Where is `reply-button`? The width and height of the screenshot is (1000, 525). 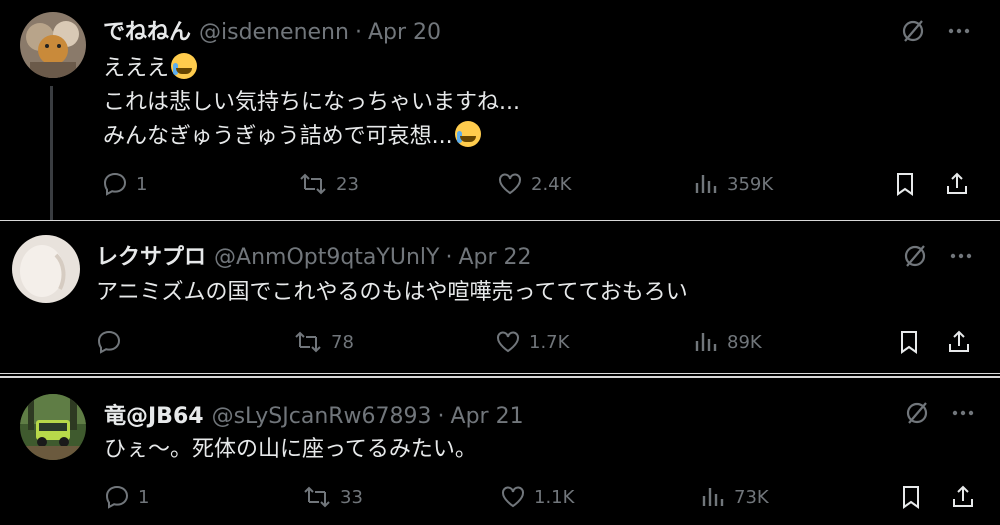 reply-button is located at coordinates (113, 342).